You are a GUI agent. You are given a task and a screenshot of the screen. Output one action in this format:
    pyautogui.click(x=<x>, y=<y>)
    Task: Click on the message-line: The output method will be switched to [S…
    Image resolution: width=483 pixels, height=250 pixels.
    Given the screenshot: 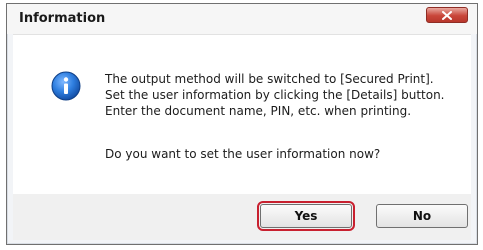 What is the action you would take?
    pyautogui.click(x=269, y=79)
    